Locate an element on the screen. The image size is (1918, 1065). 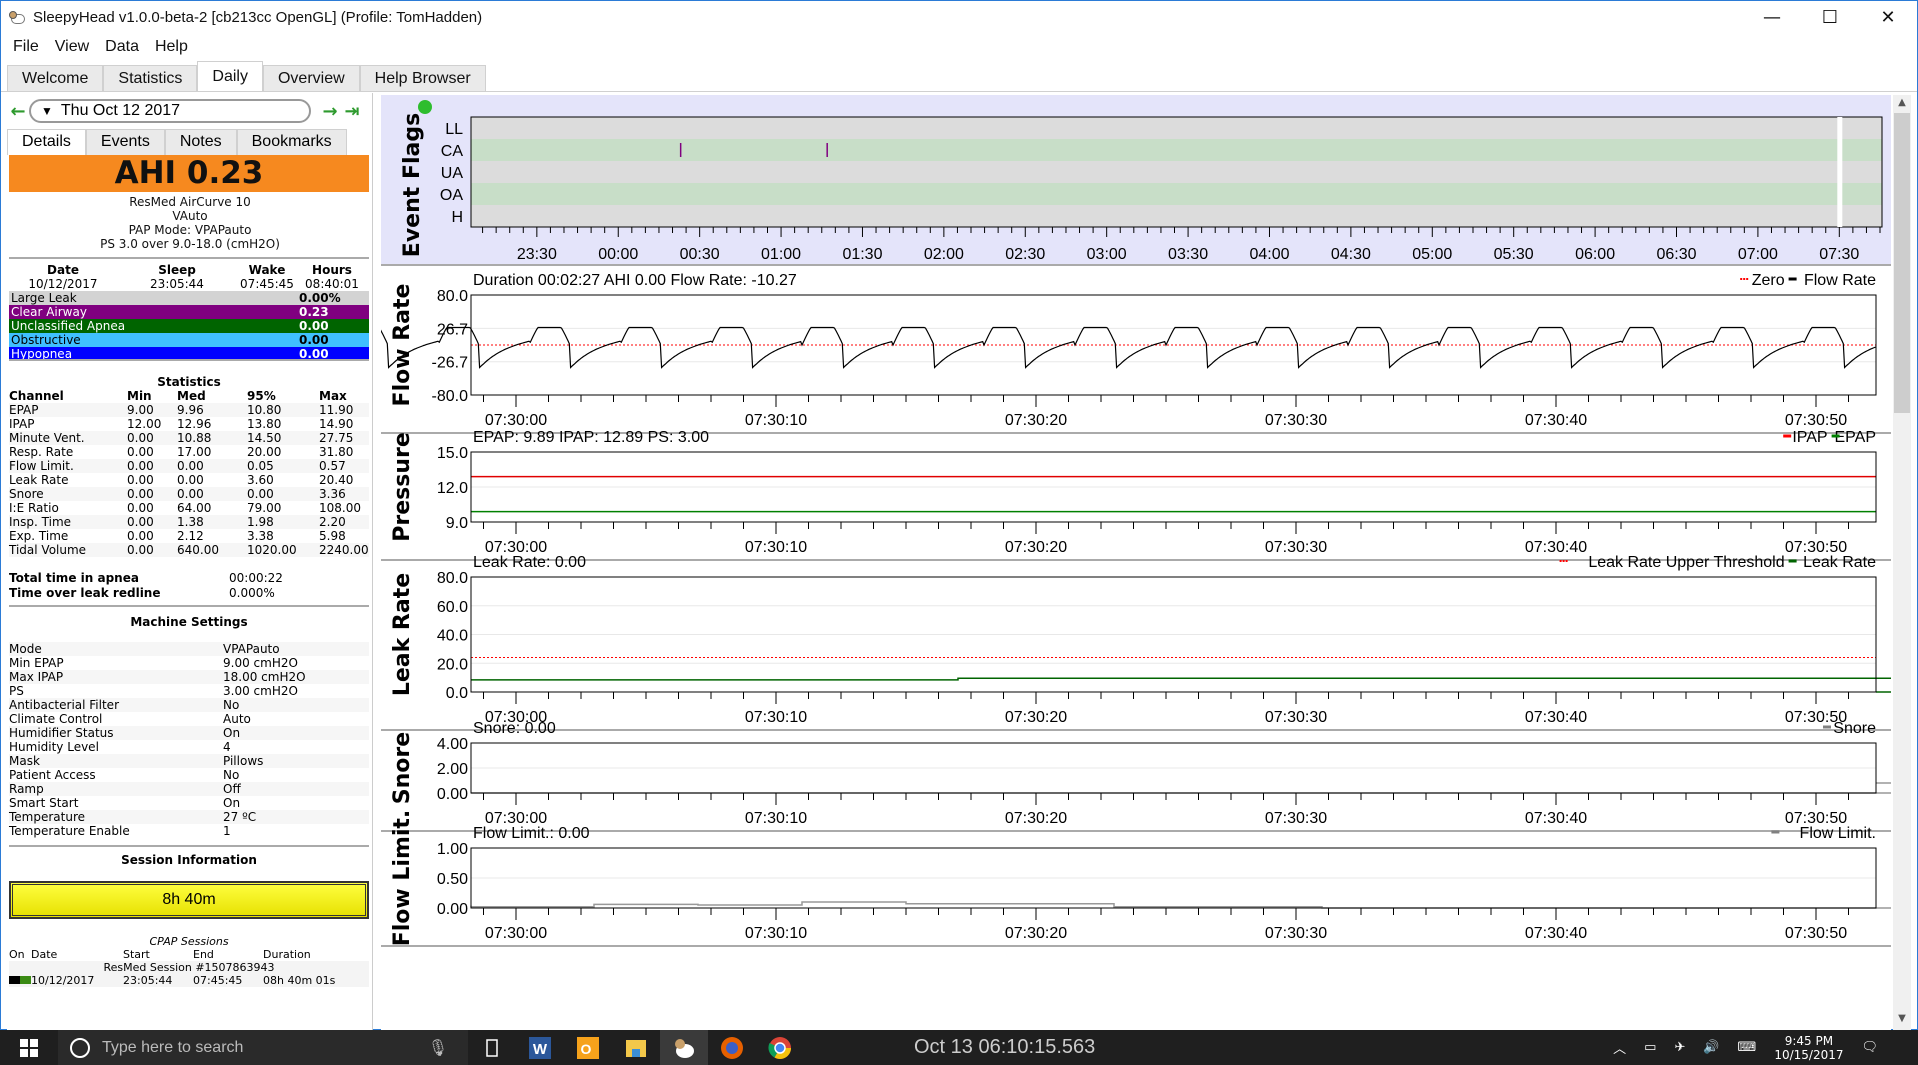
battery-icon: ▭ is located at coordinates (1650, 1047).